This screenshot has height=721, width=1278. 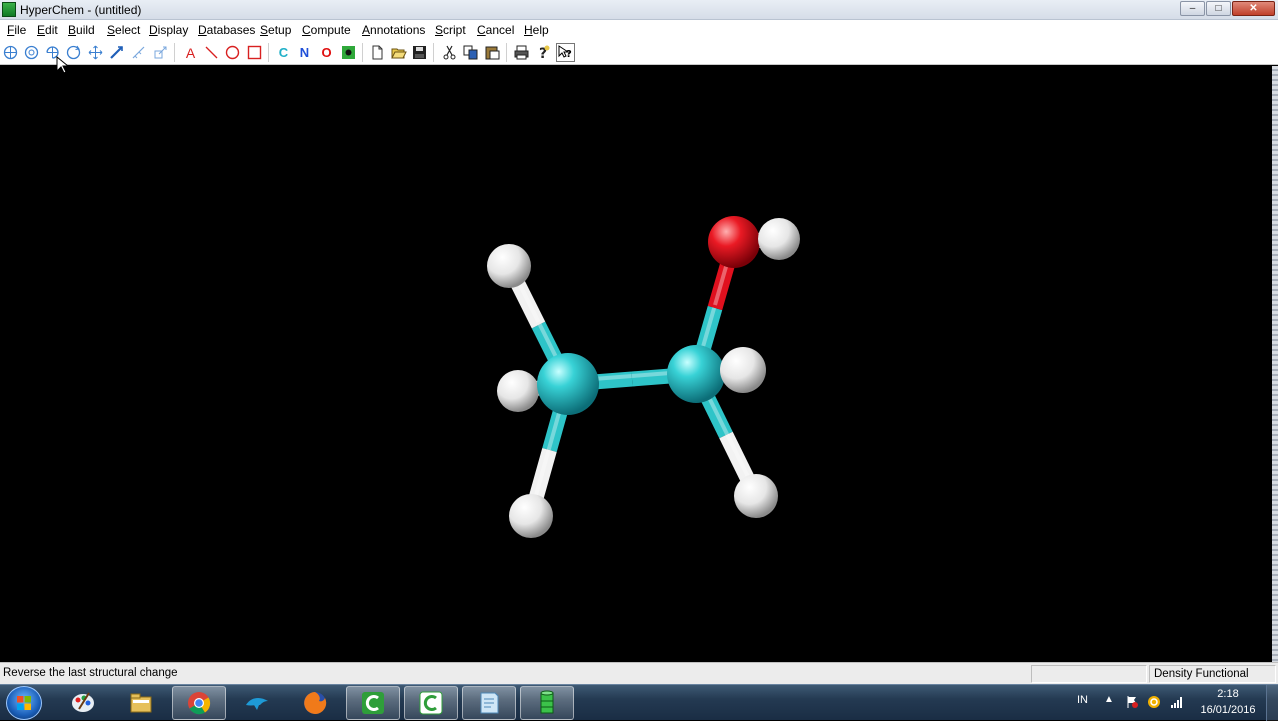 I want to click on title-bar: HyperChem - (untitled) – □ ✕, so click(x=639, y=10).